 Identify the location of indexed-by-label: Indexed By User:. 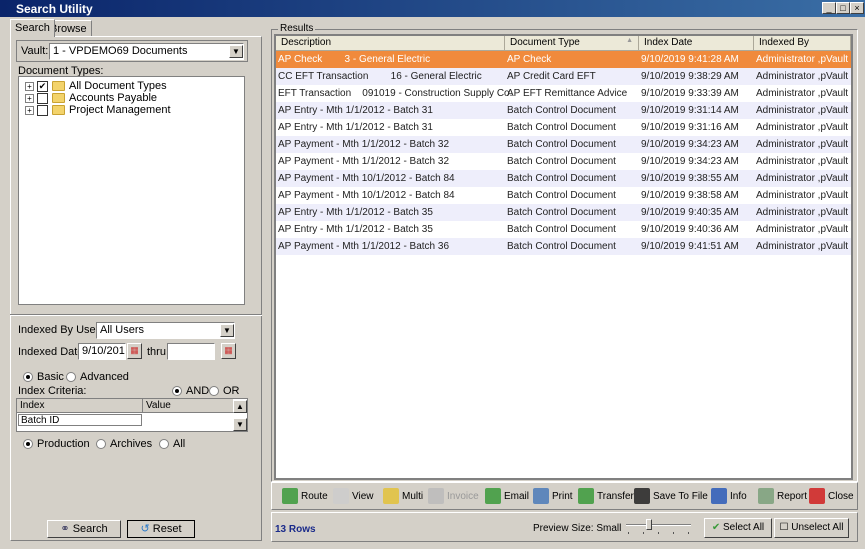
(60, 330).